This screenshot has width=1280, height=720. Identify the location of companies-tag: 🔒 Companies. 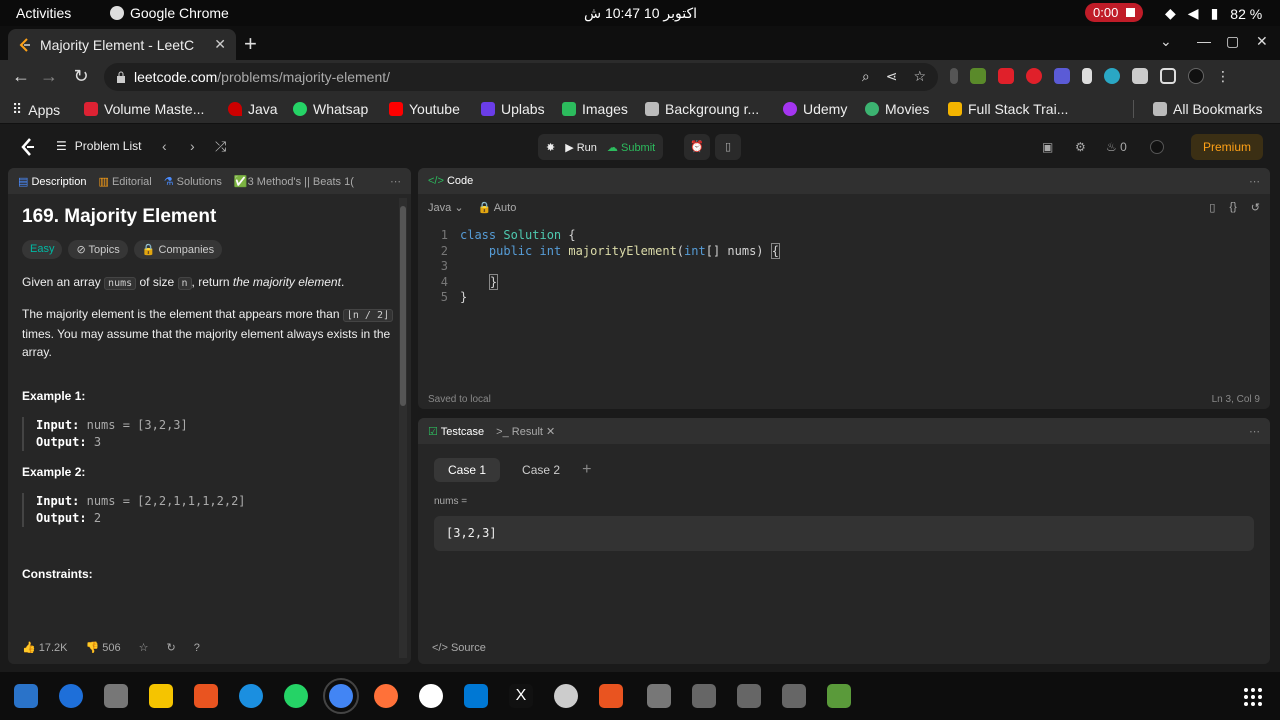
(178, 249).